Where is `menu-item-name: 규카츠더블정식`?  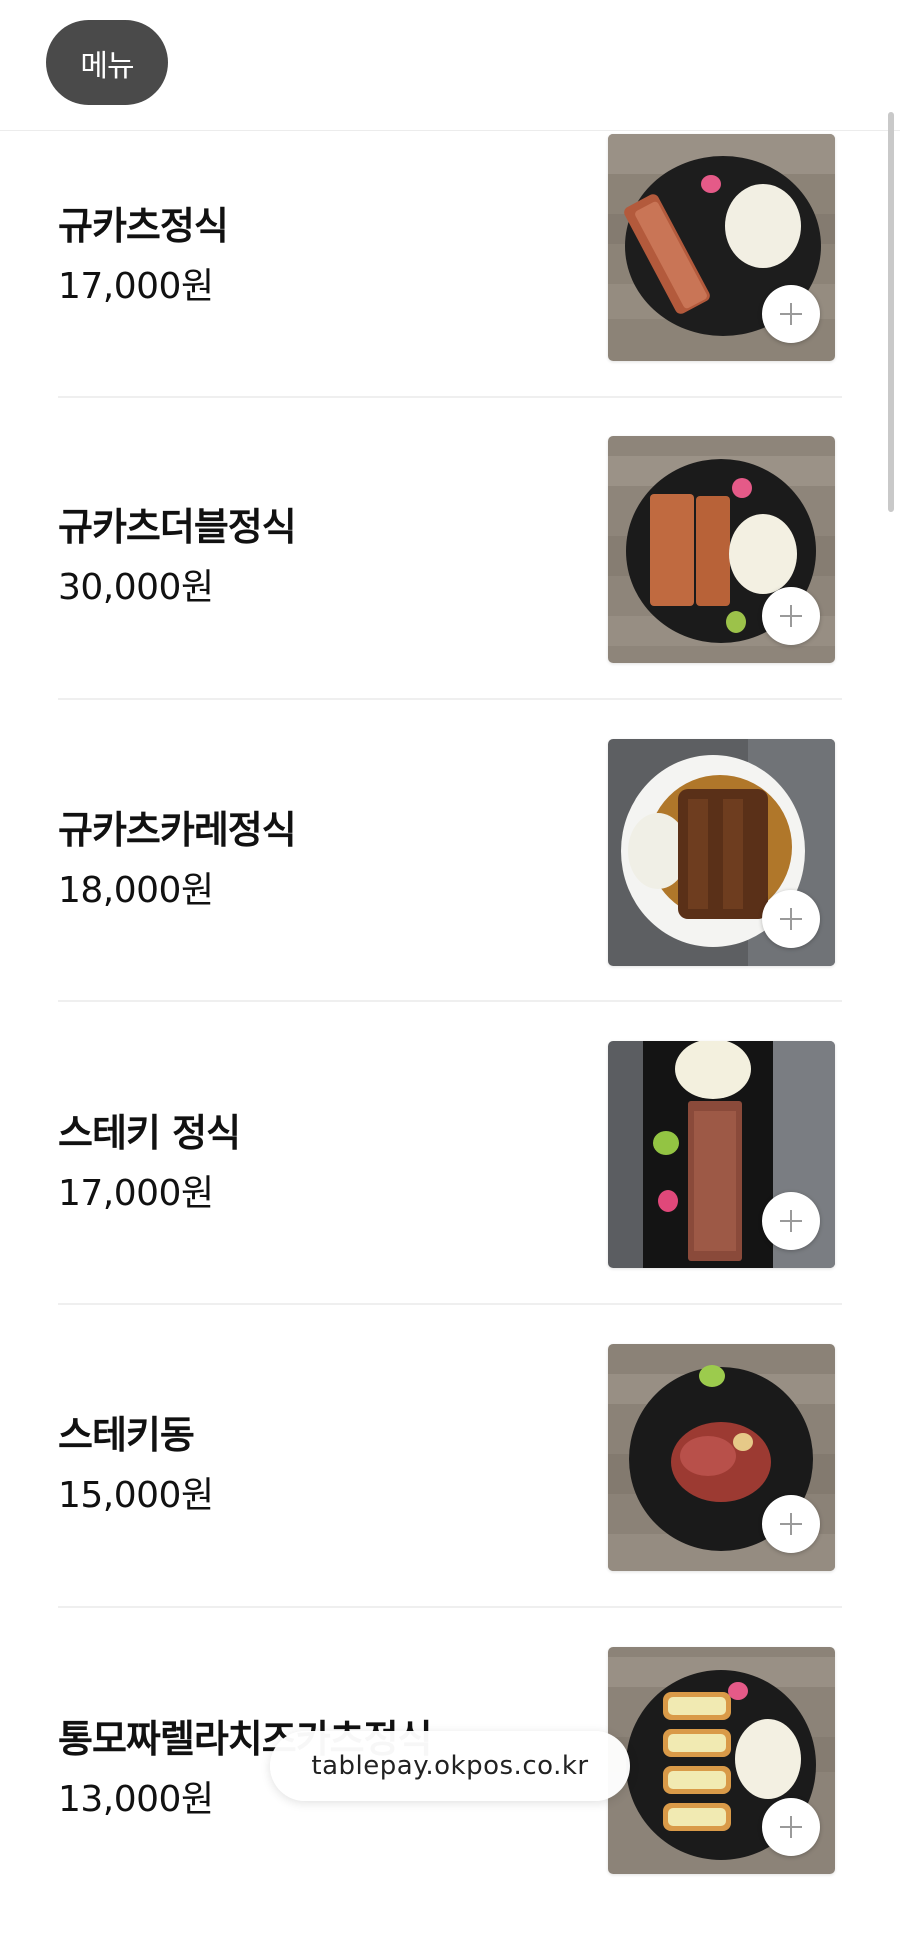
menu-item-name: 규카츠더블정식 is located at coordinates (177, 527).